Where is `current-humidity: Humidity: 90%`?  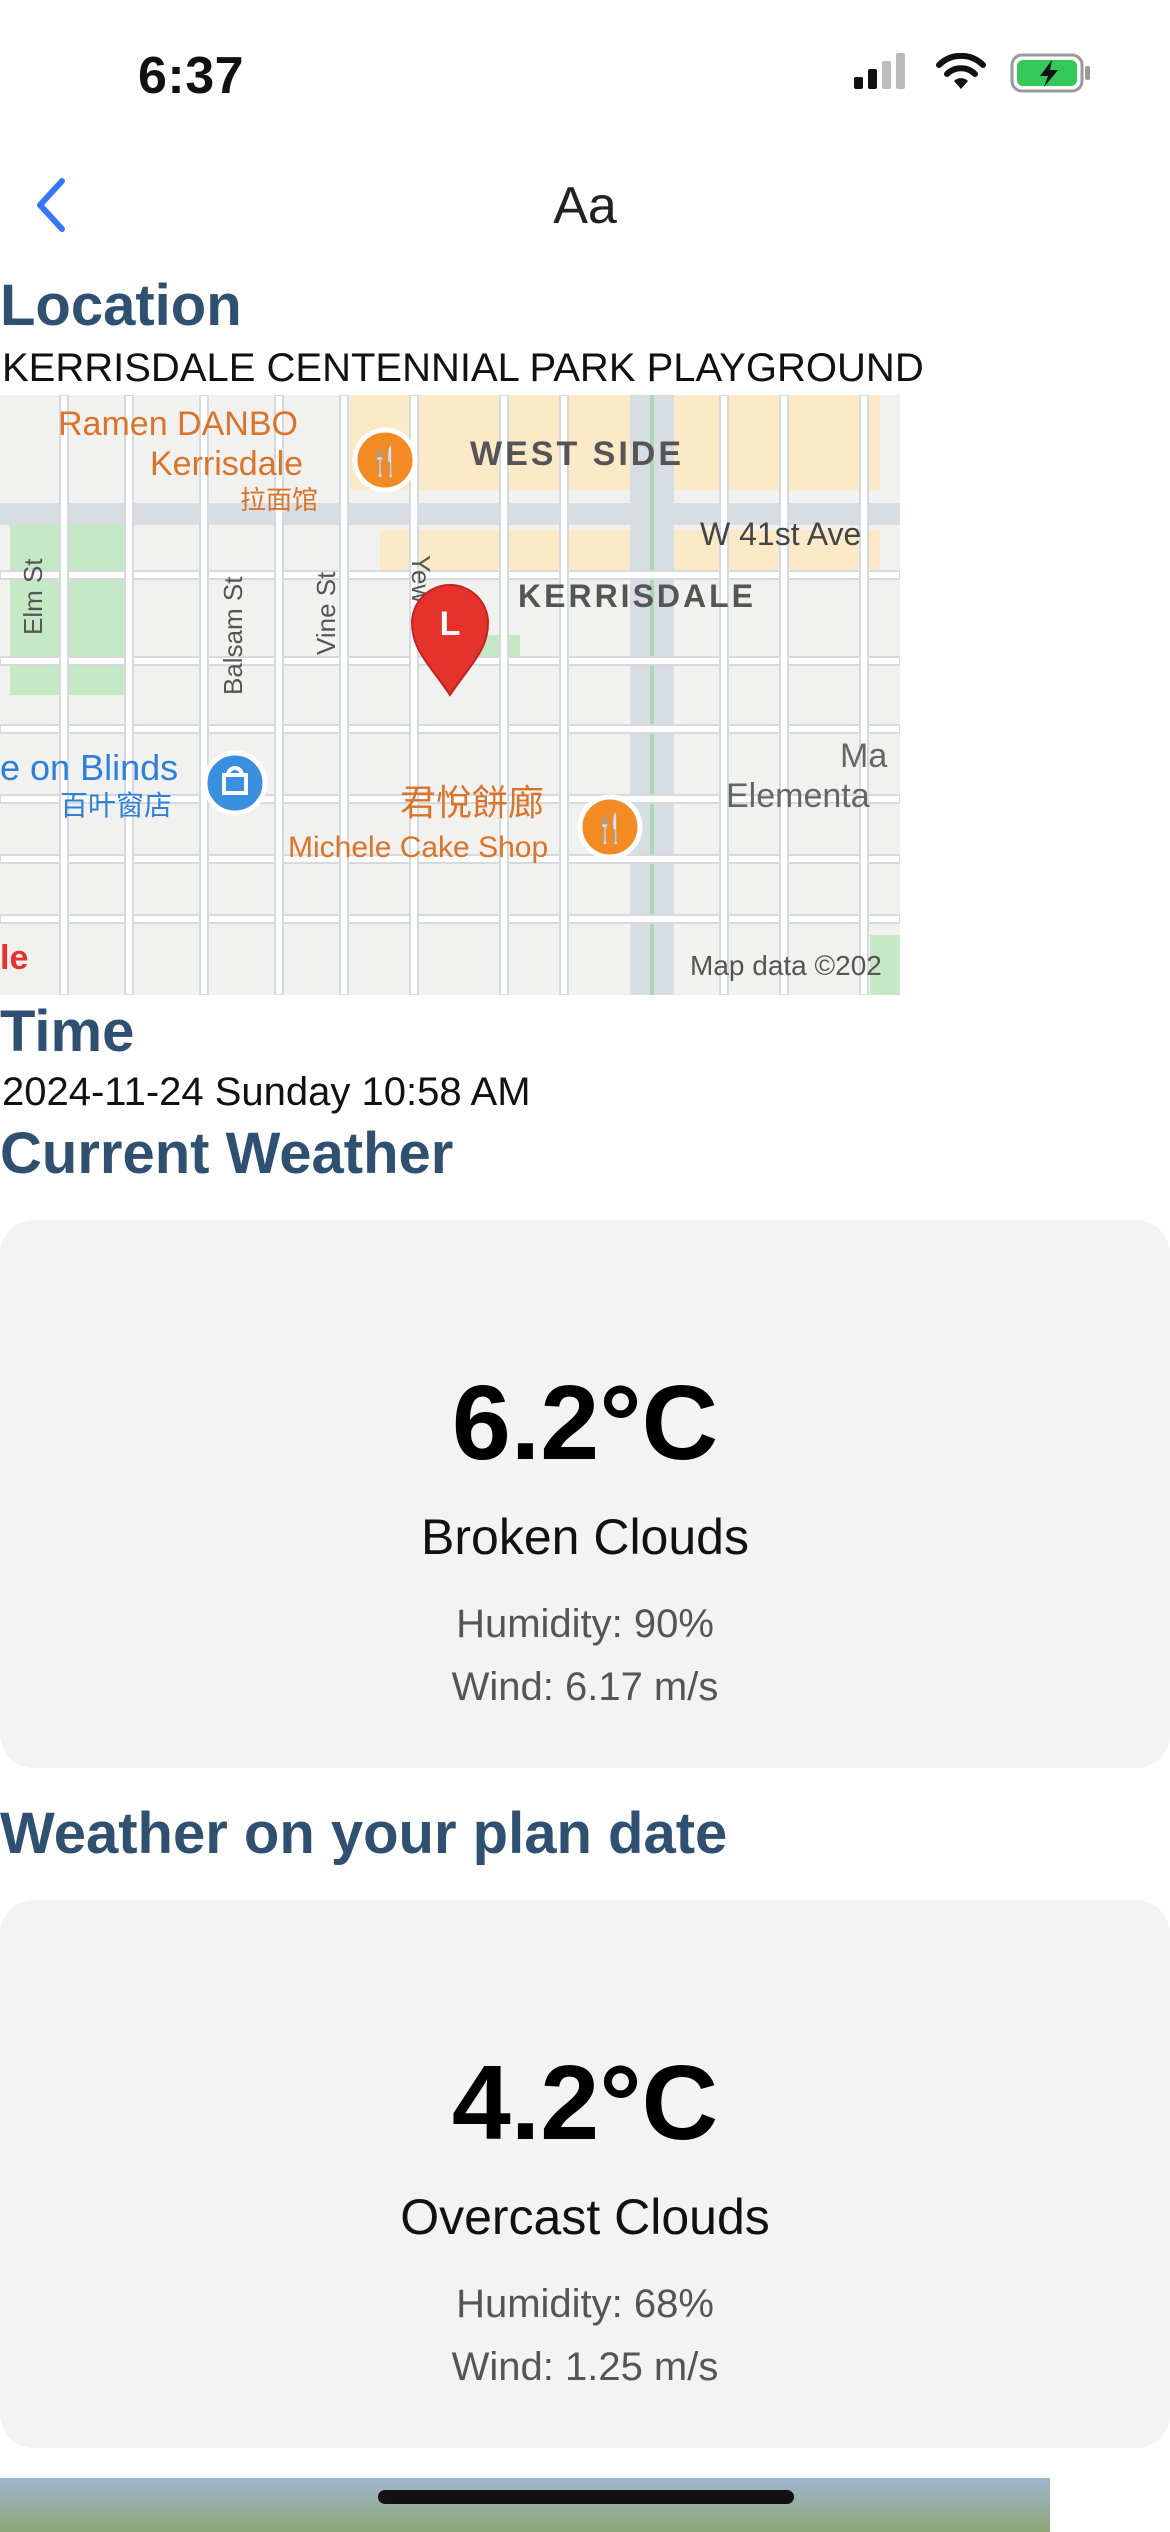 current-humidity: Humidity: 90% is located at coordinates (585, 1624).